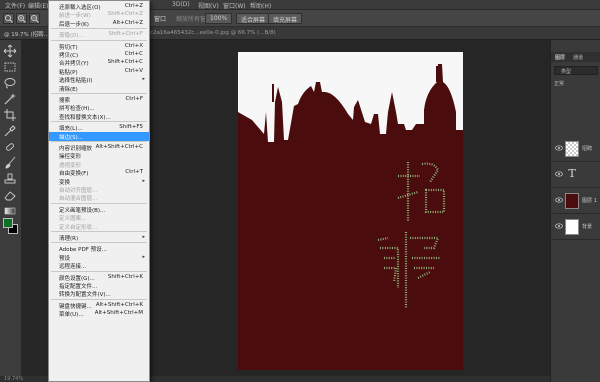 This screenshot has height=382, width=600. Describe the element at coordinates (10, 51) in the screenshot. I see `move-tool-icon` at that location.